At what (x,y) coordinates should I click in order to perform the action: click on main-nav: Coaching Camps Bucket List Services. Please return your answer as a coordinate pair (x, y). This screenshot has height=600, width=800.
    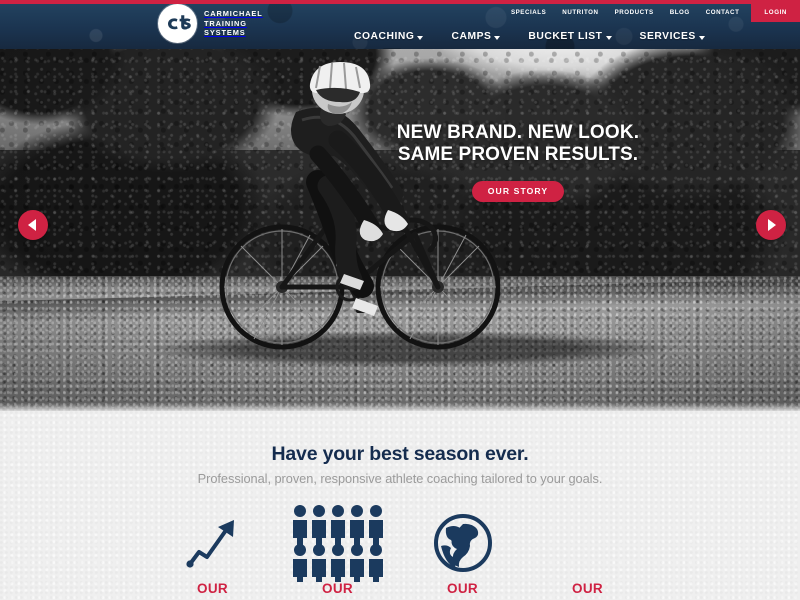
    Looking at the image, I should click on (529, 36).